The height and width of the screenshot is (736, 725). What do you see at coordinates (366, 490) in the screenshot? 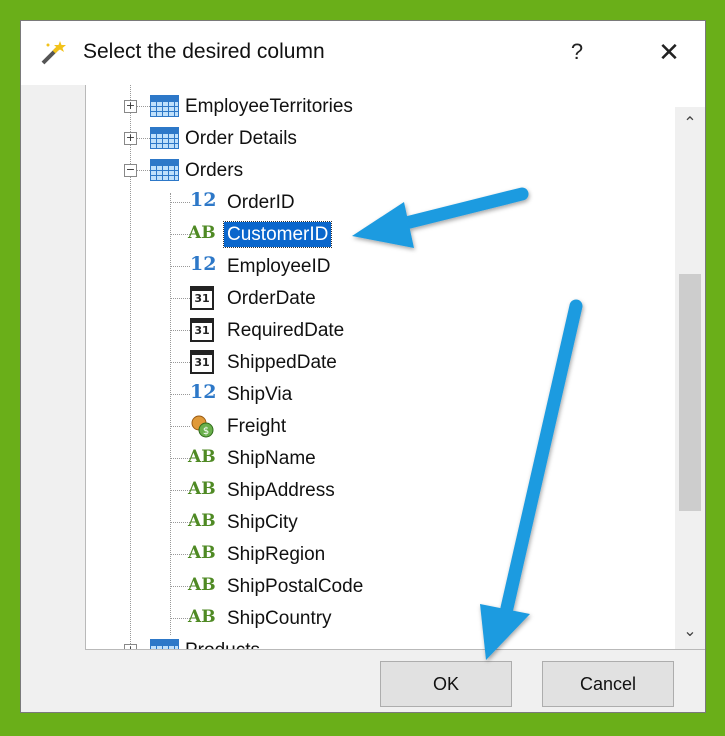
I see `column-item-shipaddress: AB ShipAddress` at bounding box center [366, 490].